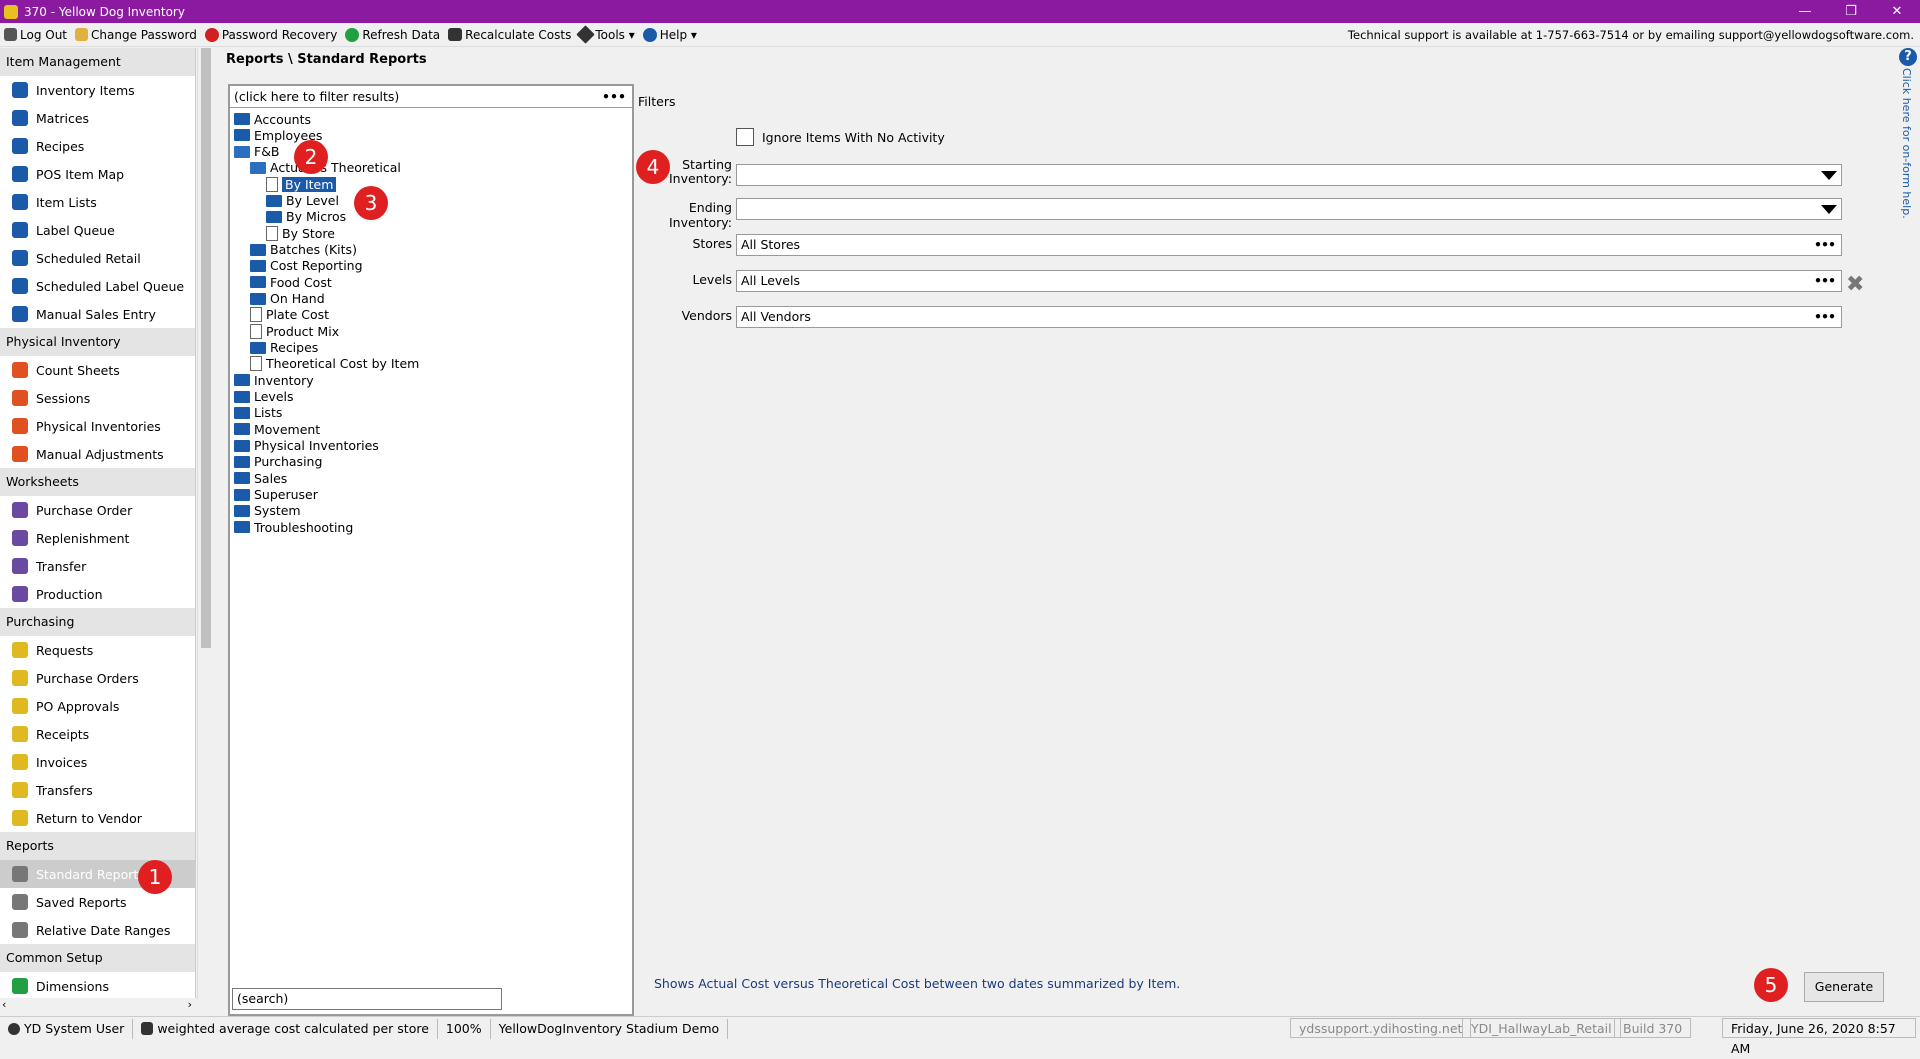 The height and width of the screenshot is (1059, 1920). I want to click on sidebar-section-common-setup: Common Setup, so click(97, 958).